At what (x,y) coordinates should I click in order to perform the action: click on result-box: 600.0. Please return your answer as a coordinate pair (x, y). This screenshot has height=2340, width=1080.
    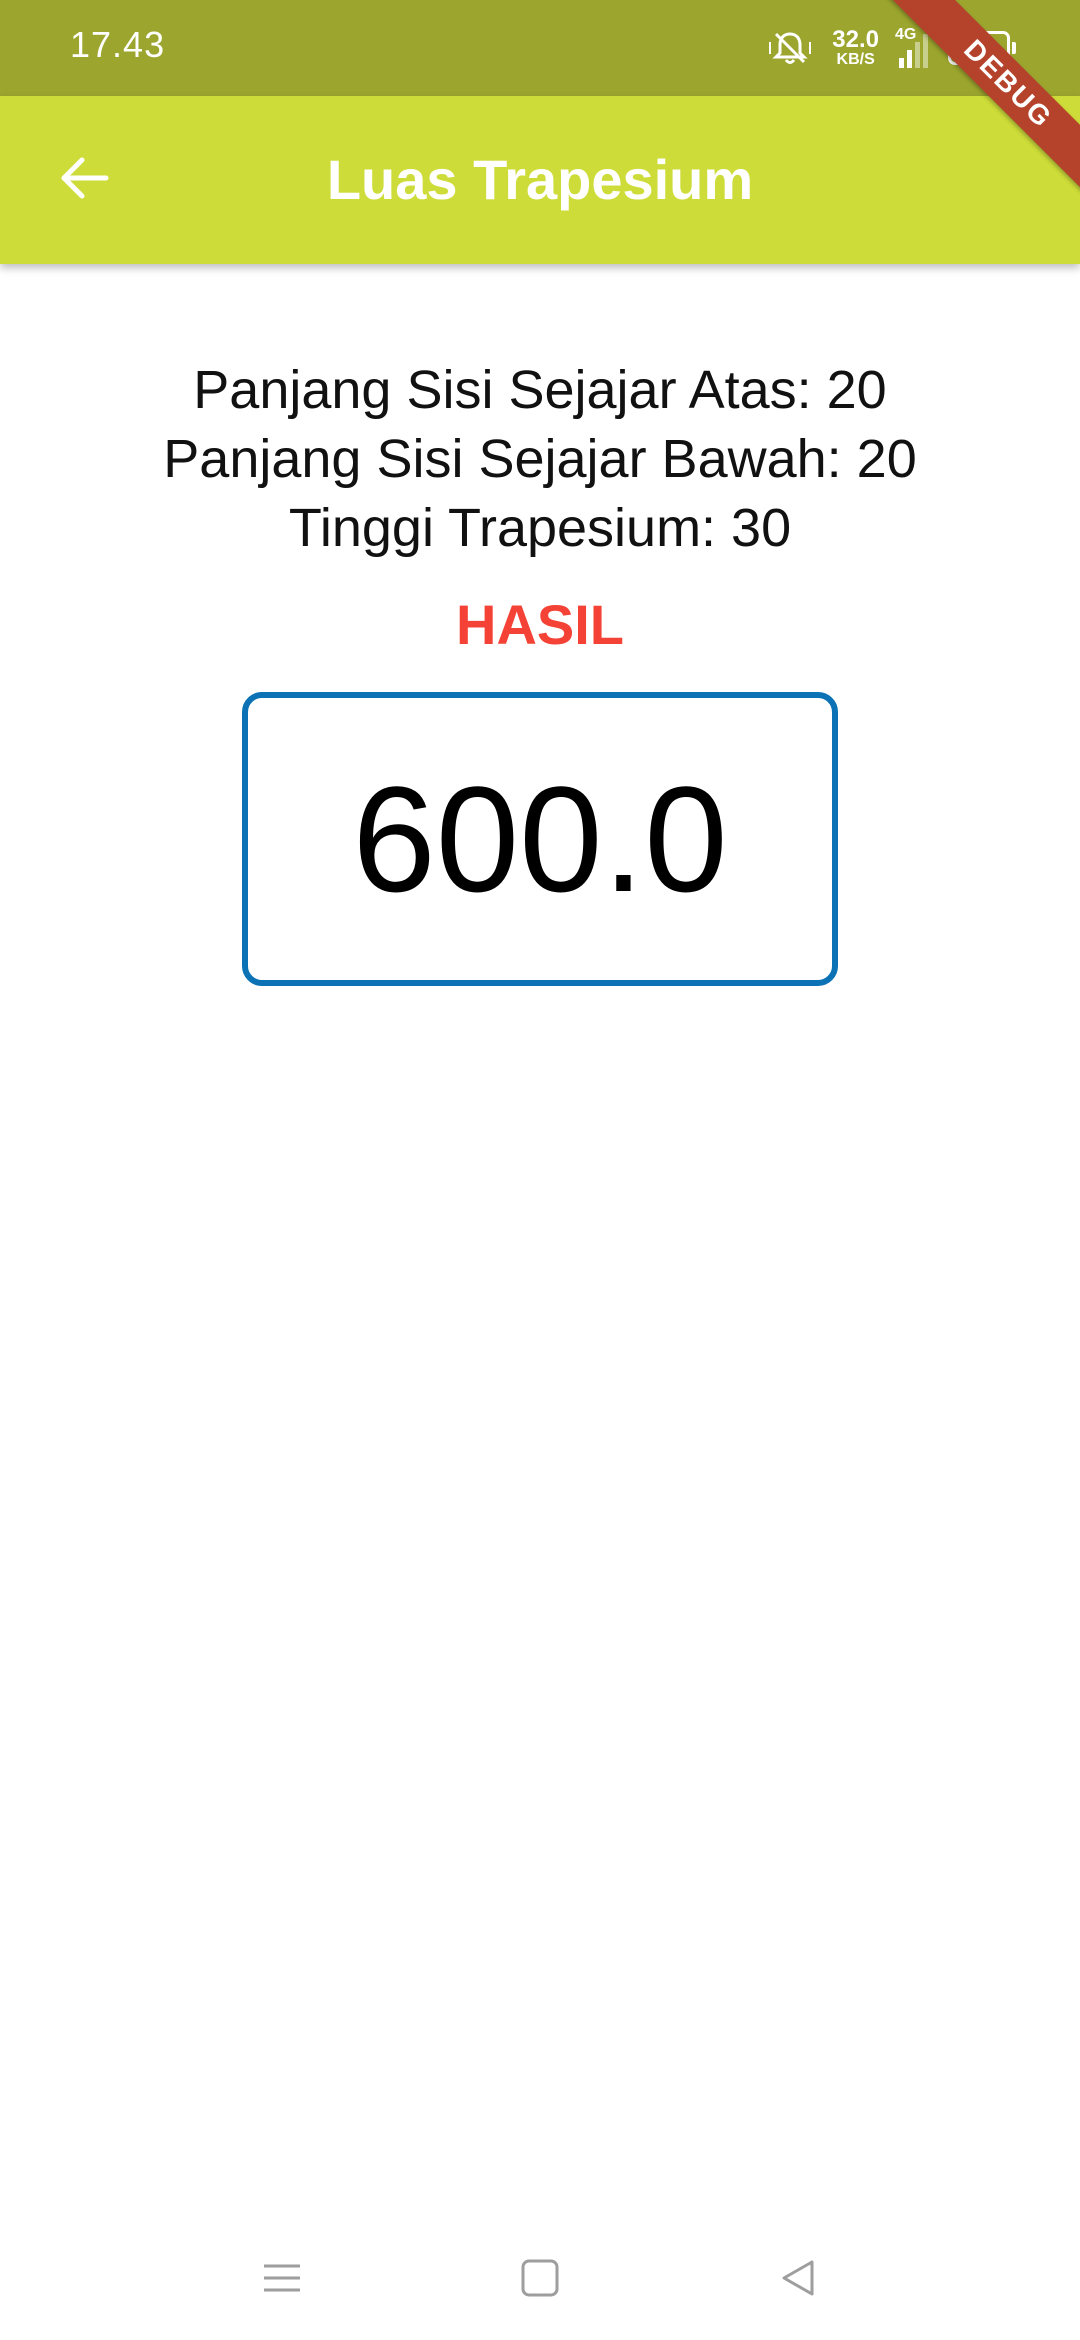
    Looking at the image, I should click on (540, 839).